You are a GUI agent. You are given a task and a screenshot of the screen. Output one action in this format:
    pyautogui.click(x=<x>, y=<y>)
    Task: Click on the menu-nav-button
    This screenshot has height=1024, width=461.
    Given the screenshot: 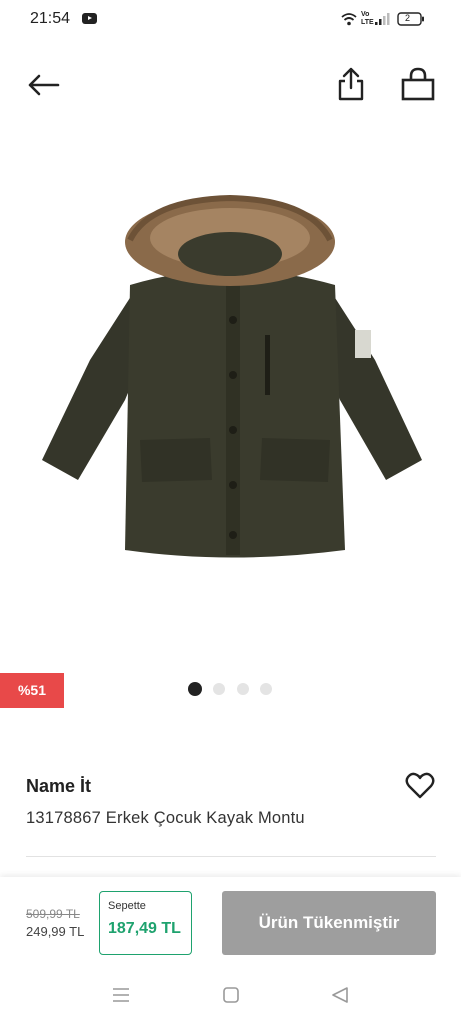 What is the action you would take?
    pyautogui.click(x=121, y=997)
    